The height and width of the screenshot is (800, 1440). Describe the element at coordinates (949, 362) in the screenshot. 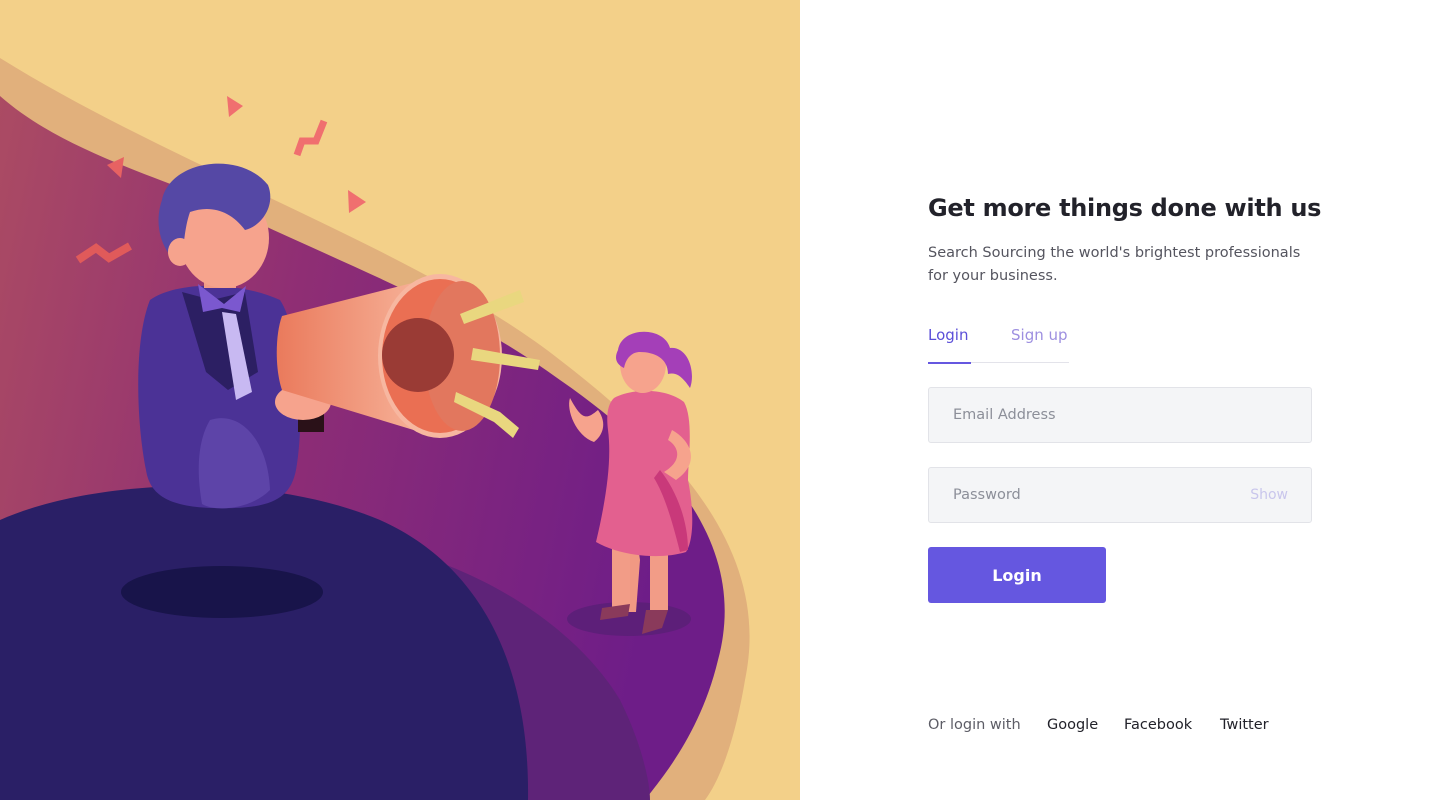

I see `active-tab-indicator` at that location.